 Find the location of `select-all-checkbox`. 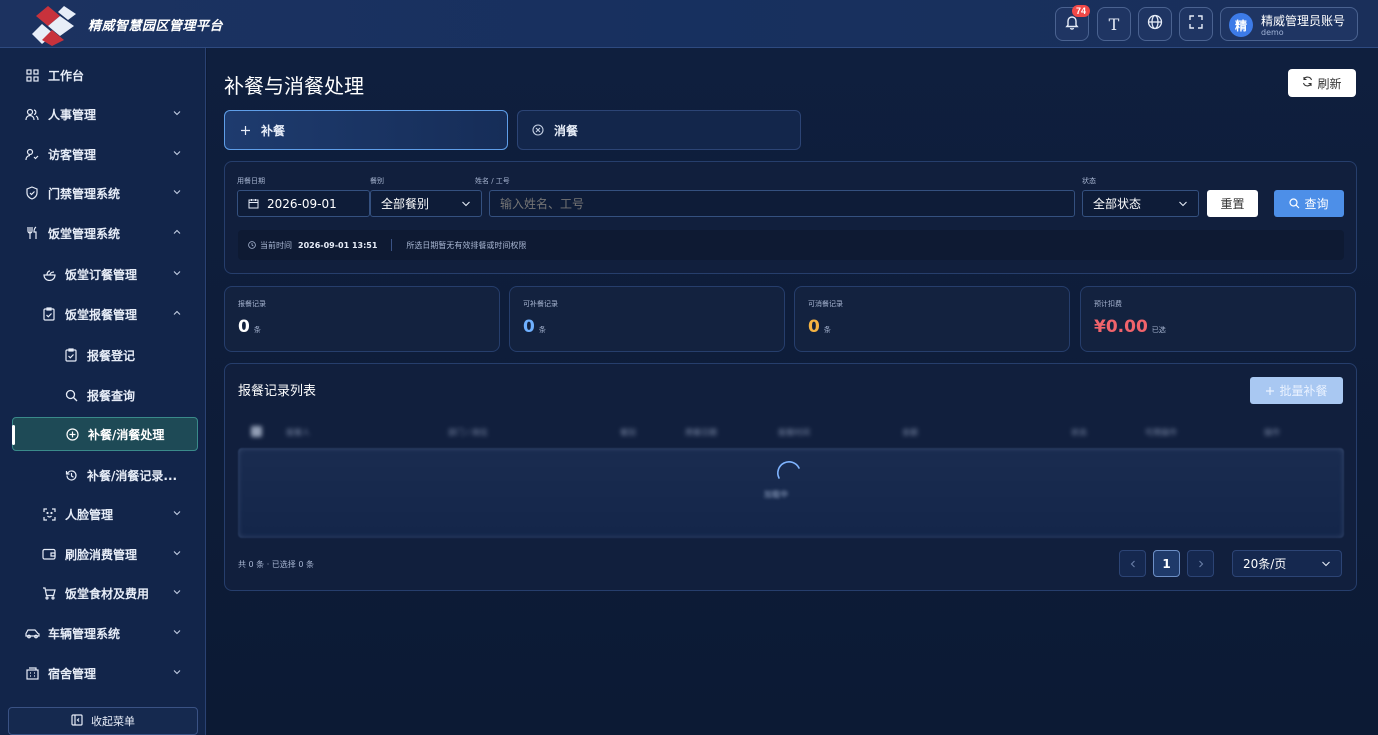

select-all-checkbox is located at coordinates (256, 431).